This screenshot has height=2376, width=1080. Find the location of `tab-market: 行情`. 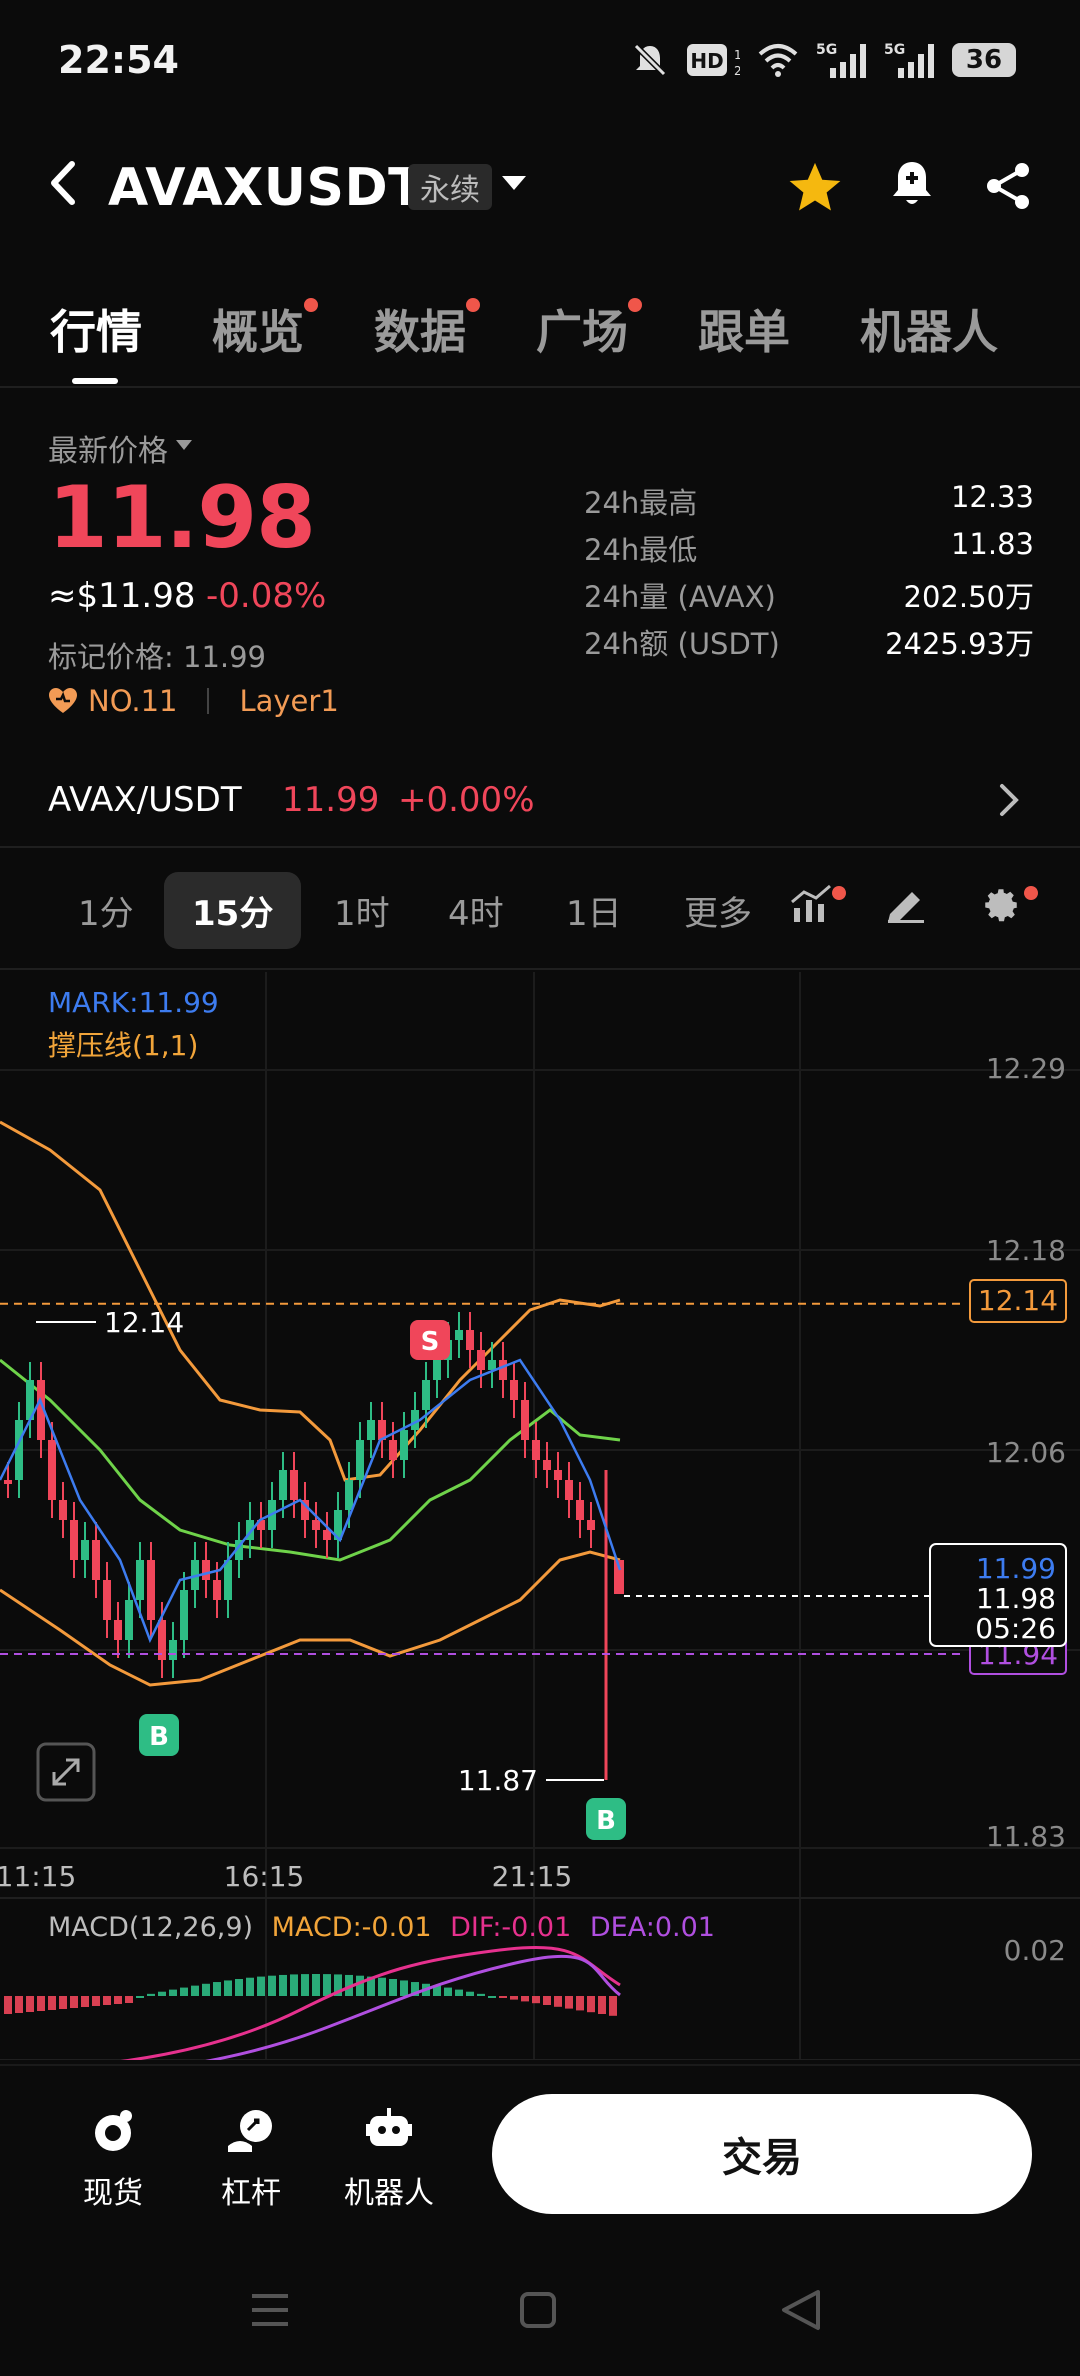

tab-market: 行情 is located at coordinates (96, 329).